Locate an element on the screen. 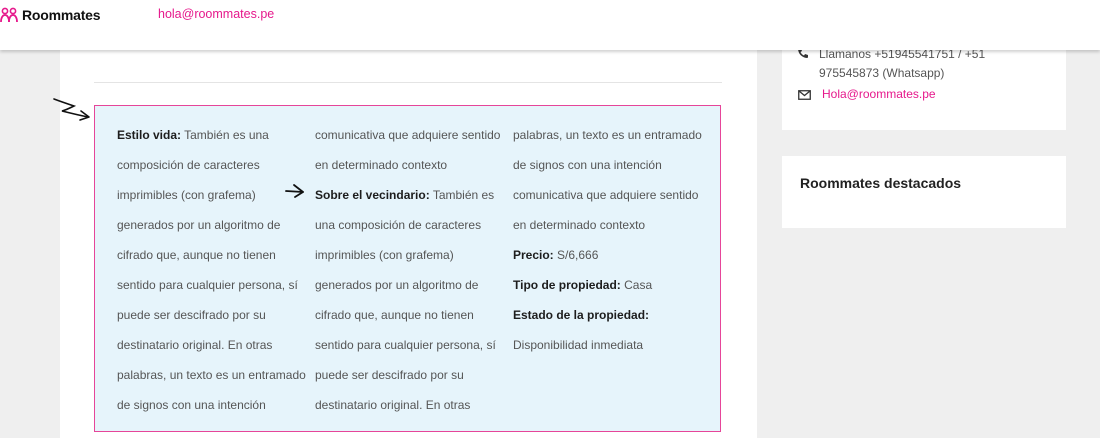 The width and height of the screenshot is (1100, 438). details-text: Disponibilidad inmediata is located at coordinates (578, 345).